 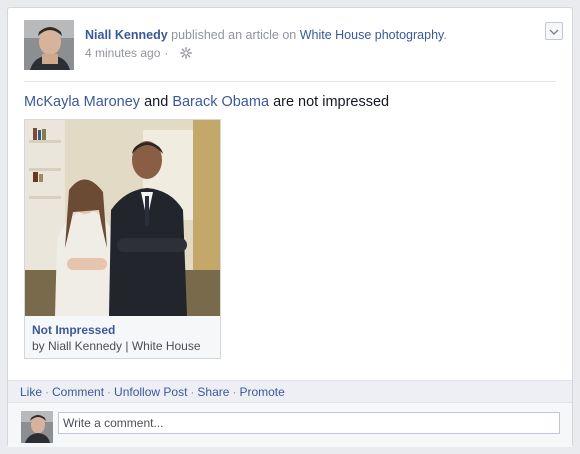 What do you see at coordinates (372, 35) in the screenshot?
I see `story-target-link: White House photography` at bounding box center [372, 35].